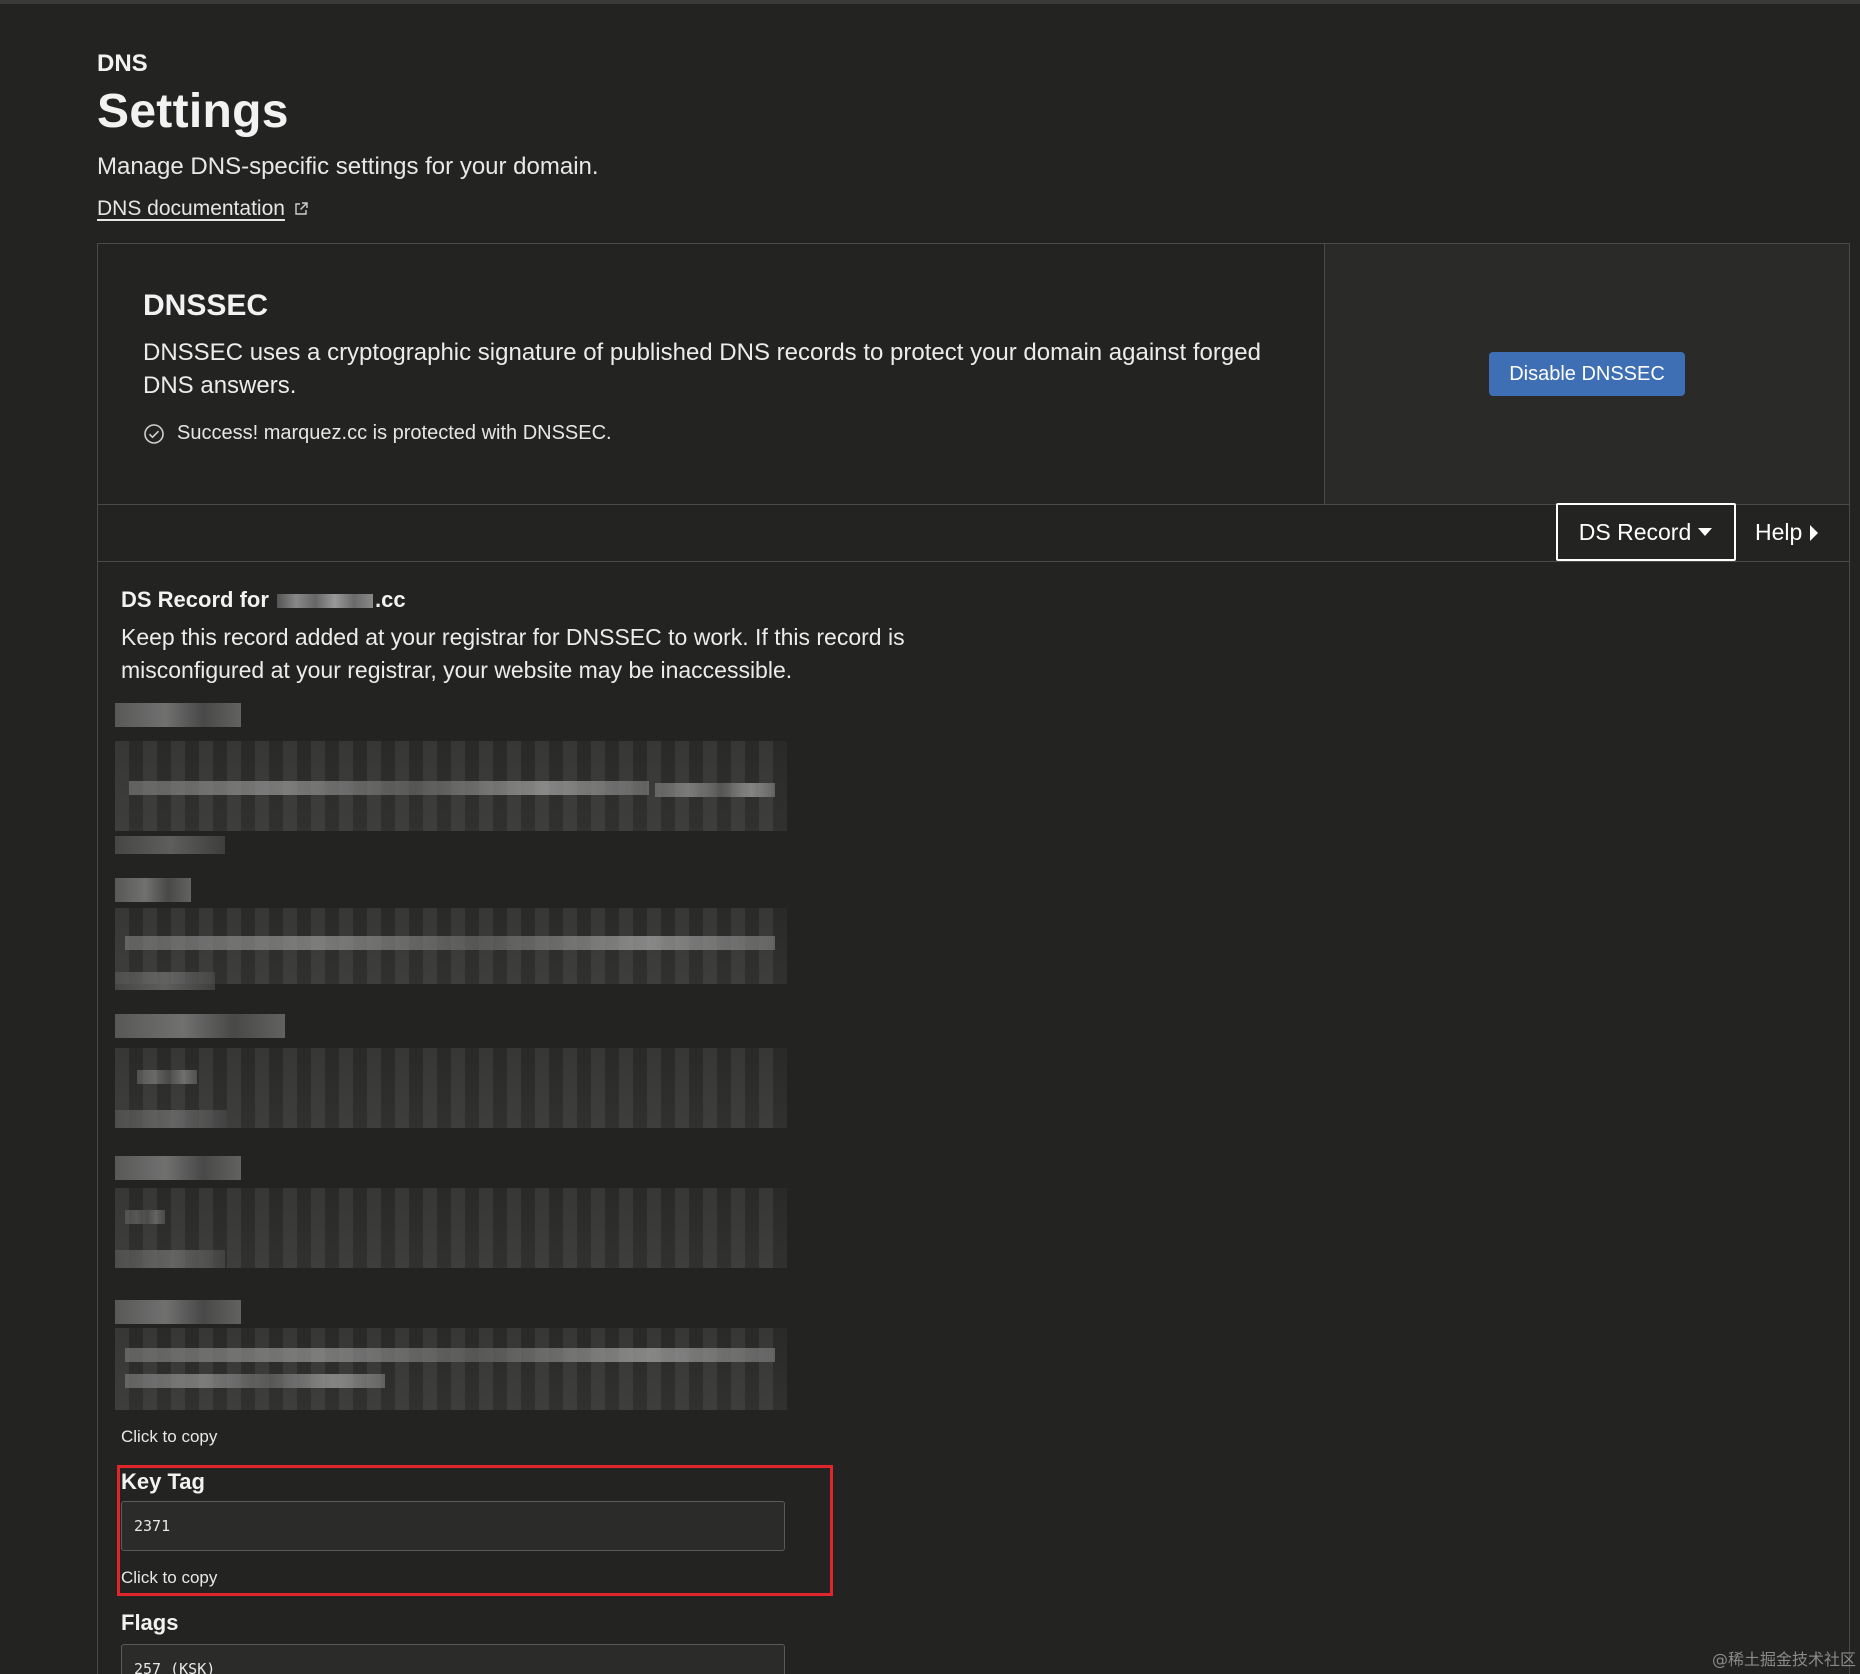  Describe the element at coordinates (150, 1622) in the screenshot. I see `flags-label: Flags` at that location.